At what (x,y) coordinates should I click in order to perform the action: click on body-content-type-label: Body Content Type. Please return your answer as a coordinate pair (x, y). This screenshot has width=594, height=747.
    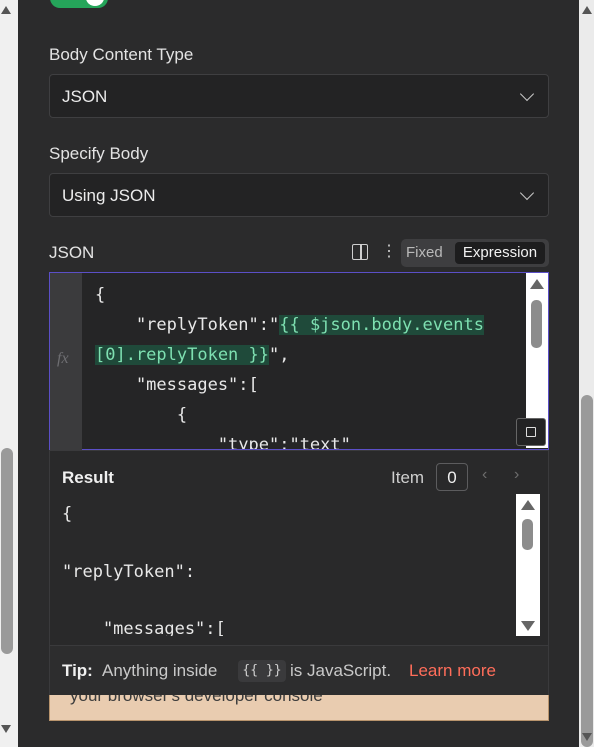
    Looking at the image, I should click on (121, 54).